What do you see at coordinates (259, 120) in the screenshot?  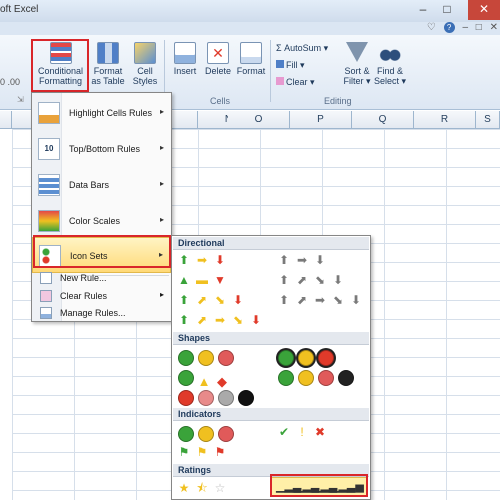 I see `column-header: O` at bounding box center [259, 120].